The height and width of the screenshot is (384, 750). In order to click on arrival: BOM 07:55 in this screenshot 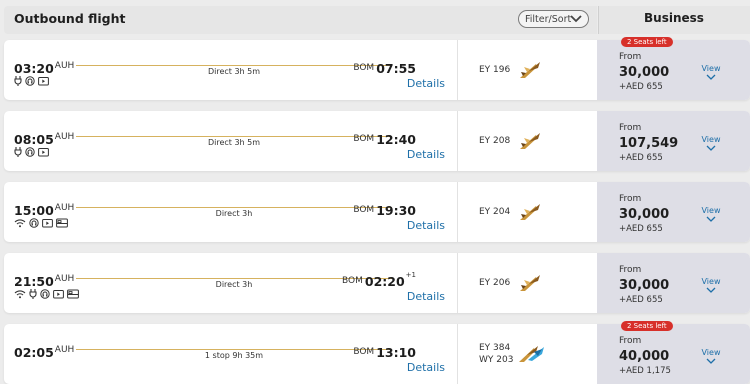, I will do `click(384, 67)`.